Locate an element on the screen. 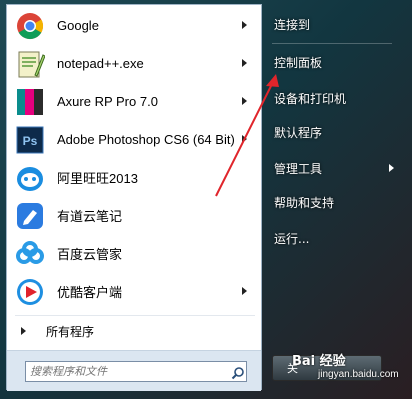  program-item-photoshop: Ps Adobe Photoshop CS6 (64 Bit) is located at coordinates (134, 139).